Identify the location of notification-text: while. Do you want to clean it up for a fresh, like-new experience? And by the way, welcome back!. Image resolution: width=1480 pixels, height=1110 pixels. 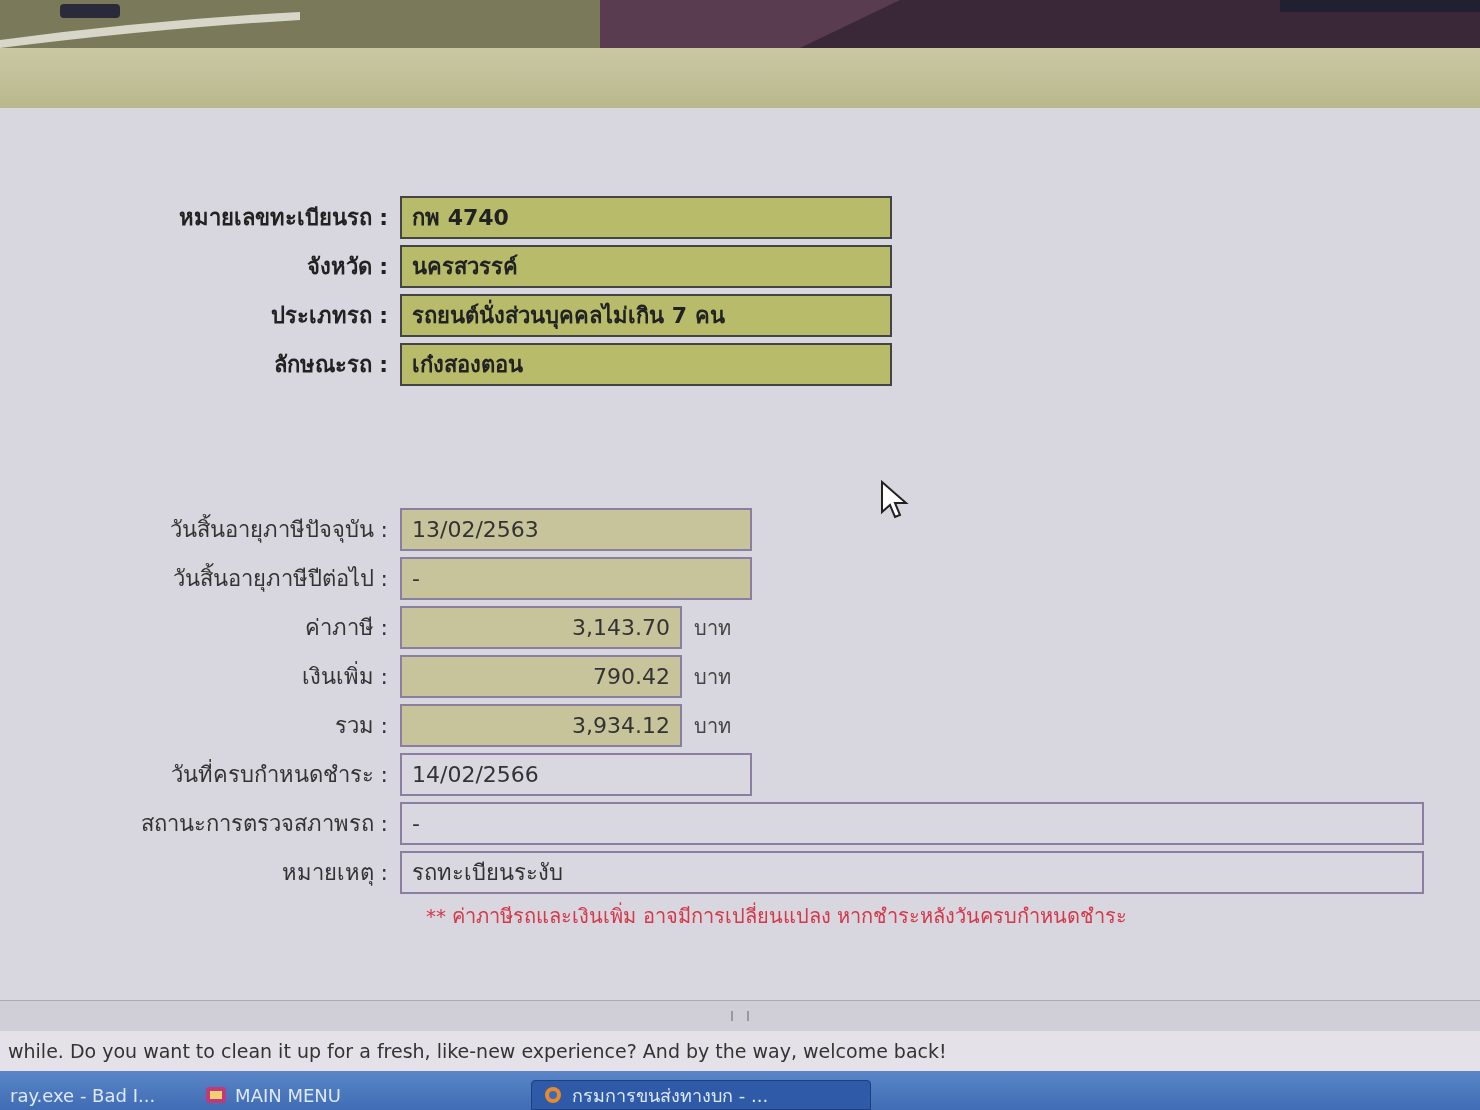
(477, 1051).